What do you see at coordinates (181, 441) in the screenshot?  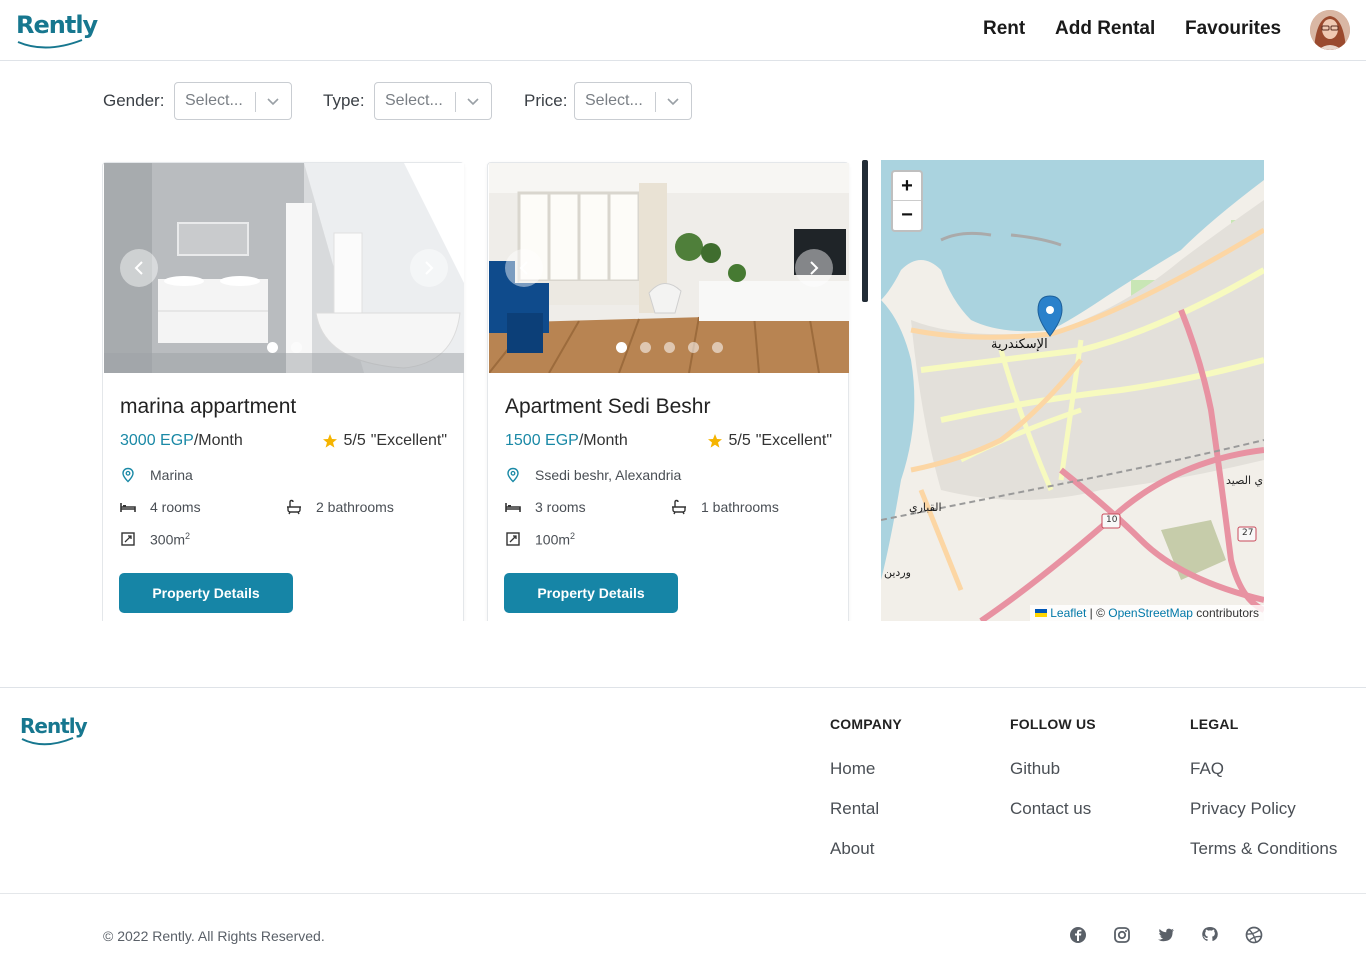 I see `listing-price: 3000 EGP/Month` at bounding box center [181, 441].